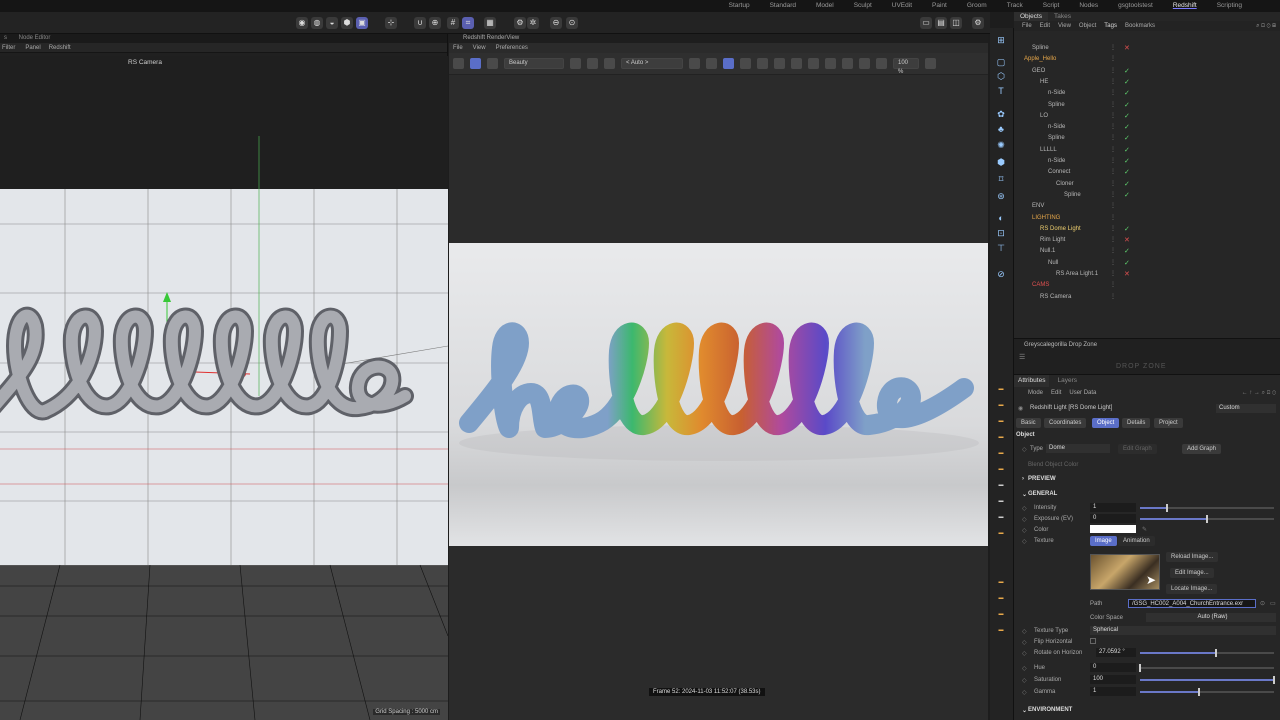  Describe the element at coordinates (1229, 6) in the screenshot. I see `layout-tab-scripting: Scripting` at that location.